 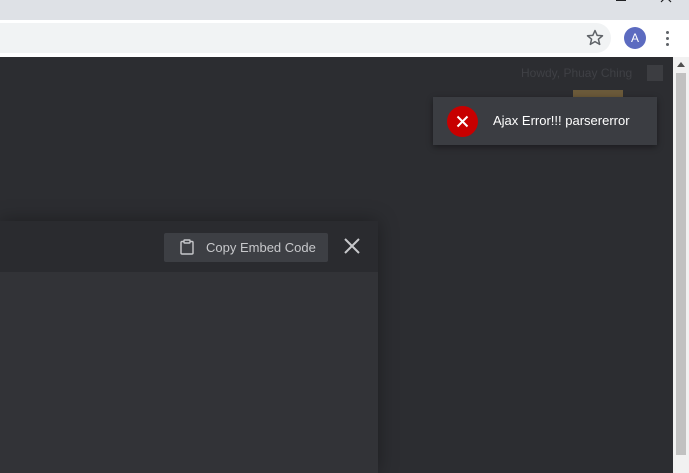 What do you see at coordinates (305, 38) in the screenshot?
I see `address-bar` at bounding box center [305, 38].